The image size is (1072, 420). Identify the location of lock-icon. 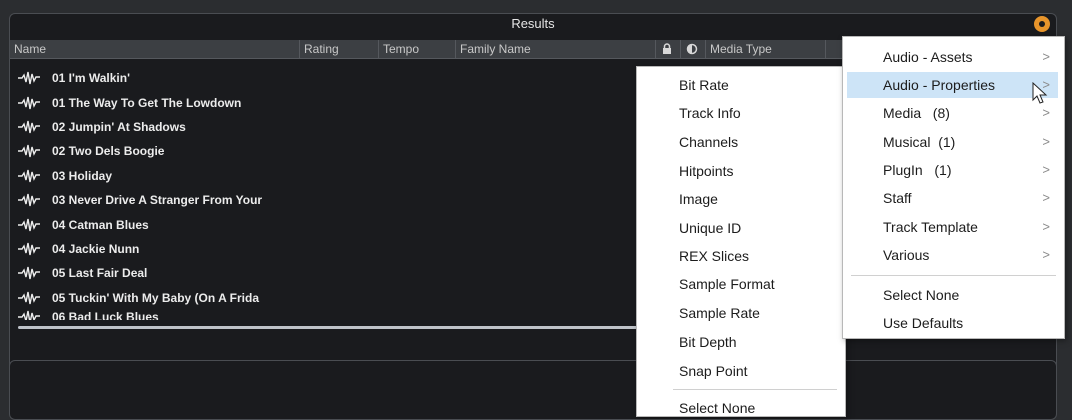
(667, 48).